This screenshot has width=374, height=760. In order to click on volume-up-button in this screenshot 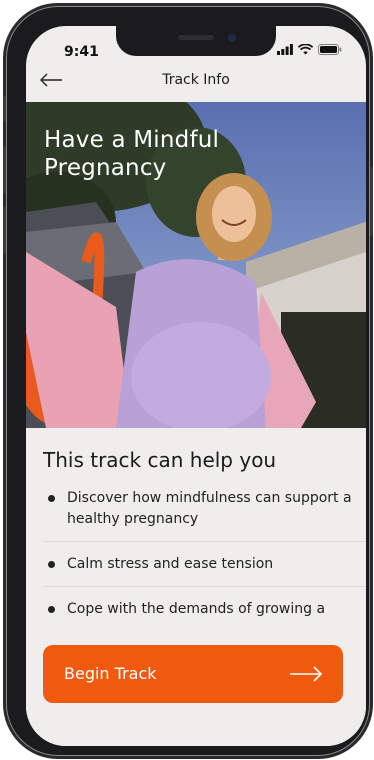, I will do `click(4, 170)`.